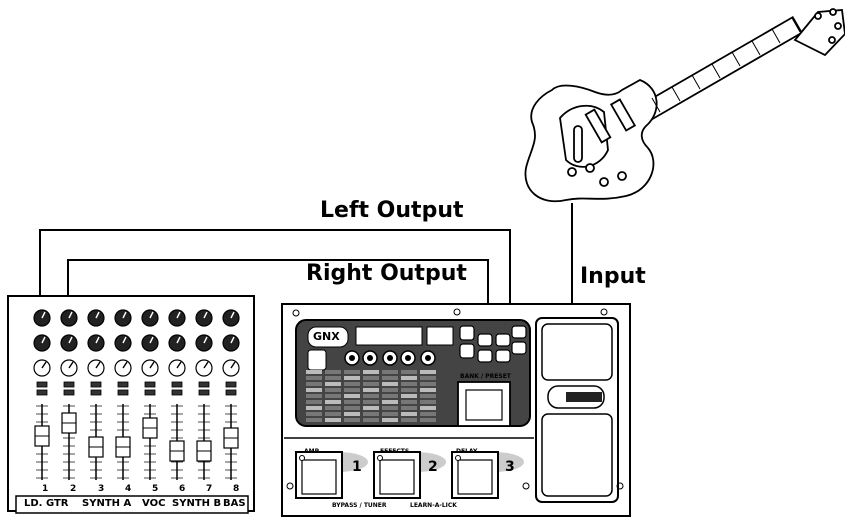 The height and width of the screenshot is (519, 845). Describe the element at coordinates (107, 503) in the screenshot. I see `strip-label-synth-a: SYNTH A` at that location.